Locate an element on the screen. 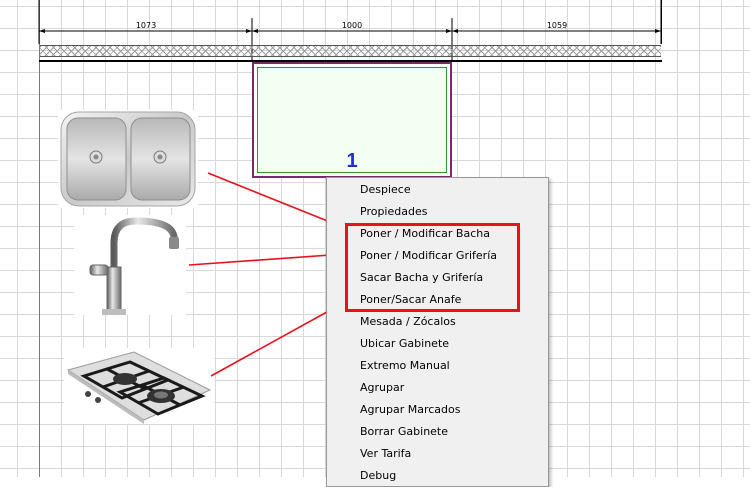 Image resolution: width=750 pixels, height=487 pixels. menu-item-poner-griferia: Poner / Modificar Grifería is located at coordinates (428, 256).